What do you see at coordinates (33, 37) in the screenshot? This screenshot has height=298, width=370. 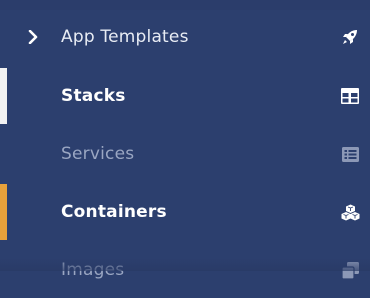 I see `chevron-right-icon` at bounding box center [33, 37].